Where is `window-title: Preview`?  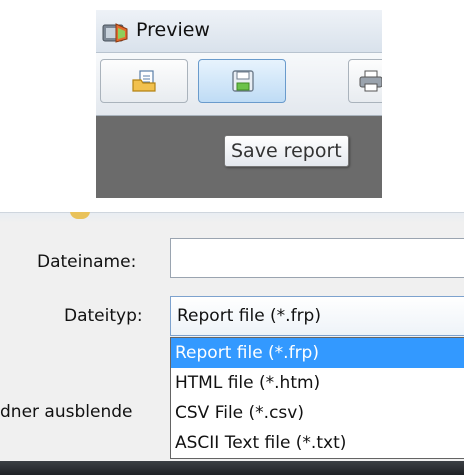
window-title: Preview is located at coordinates (173, 30).